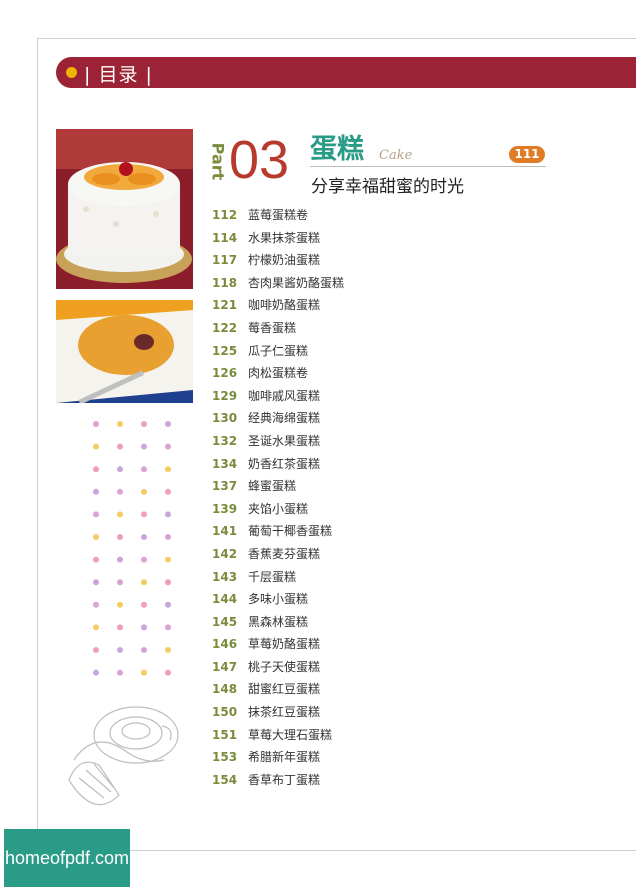  What do you see at coordinates (225, 418) in the screenshot?
I see `toc-page: 130` at bounding box center [225, 418].